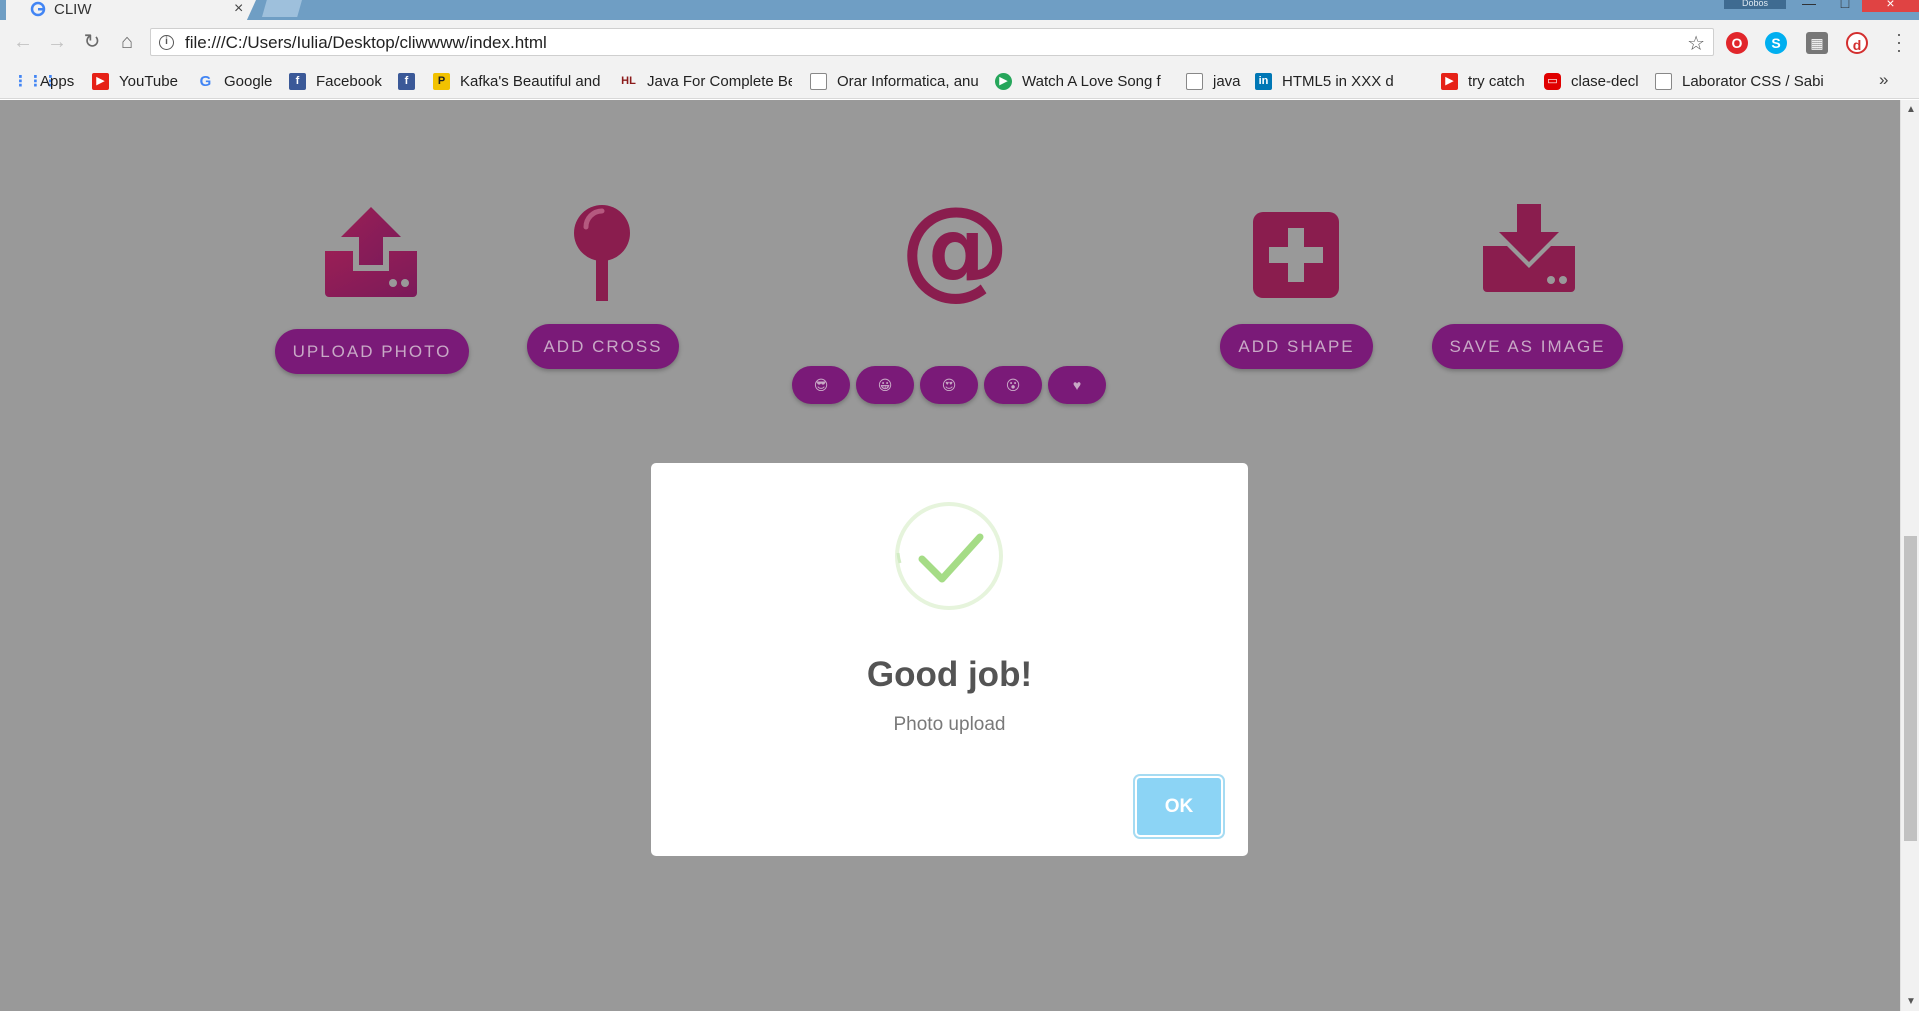 The image size is (1919, 1011). Describe the element at coordinates (1883, 80) in the screenshot. I see `bookmarks-overflow-icon: »` at that location.